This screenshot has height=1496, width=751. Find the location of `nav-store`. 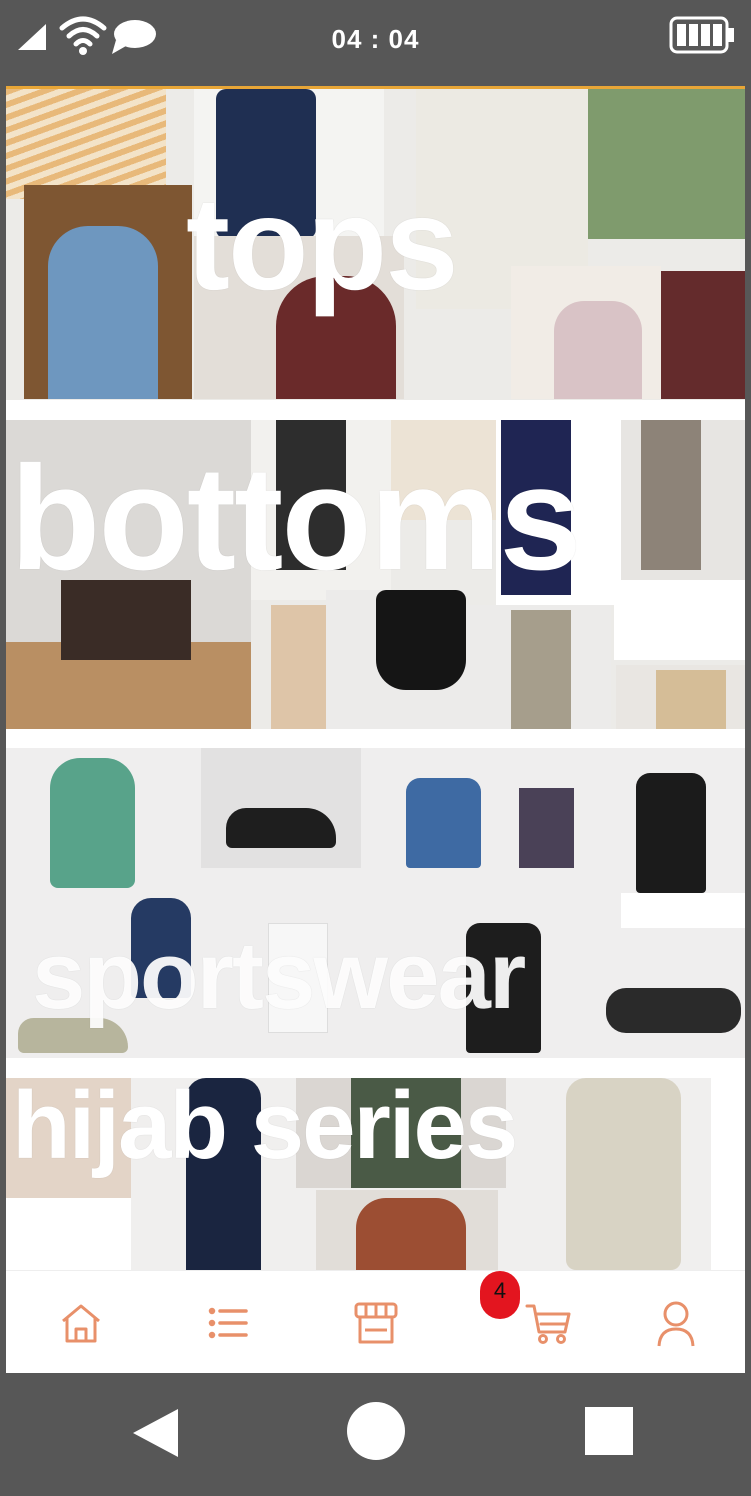

nav-store is located at coordinates (376, 1323).